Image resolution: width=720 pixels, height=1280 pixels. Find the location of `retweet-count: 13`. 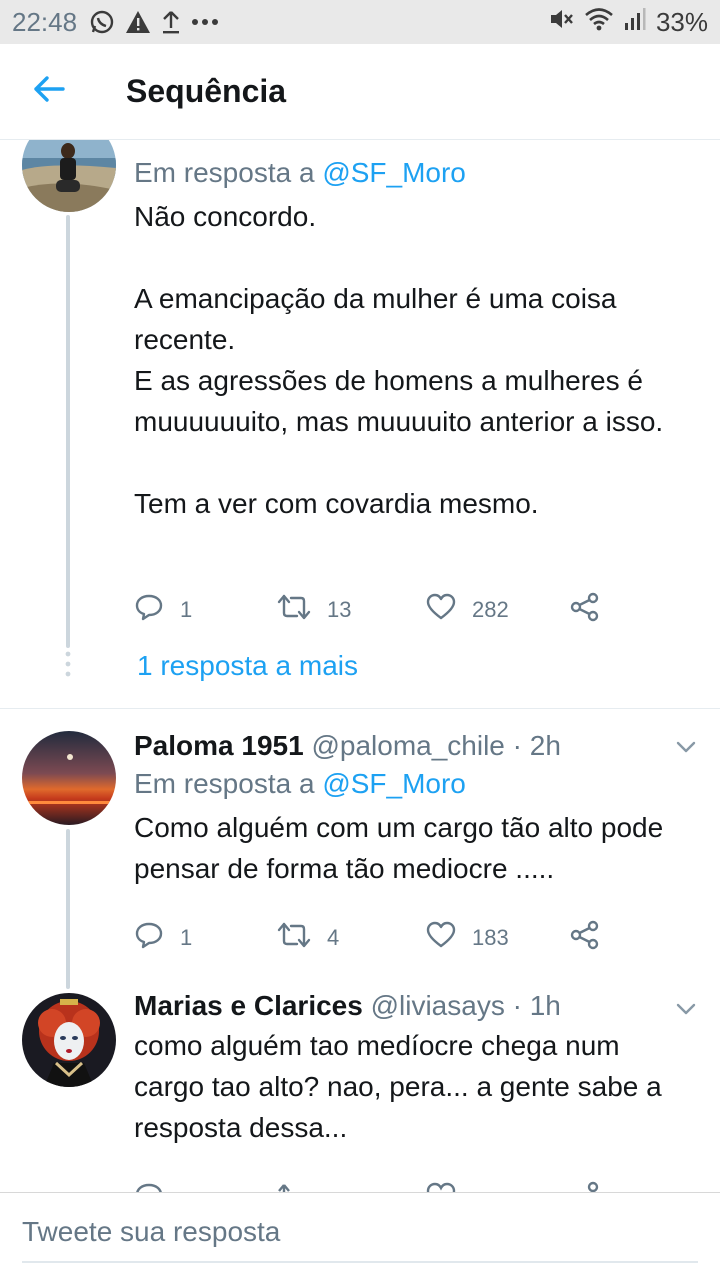

retweet-count: 13 is located at coordinates (339, 609).